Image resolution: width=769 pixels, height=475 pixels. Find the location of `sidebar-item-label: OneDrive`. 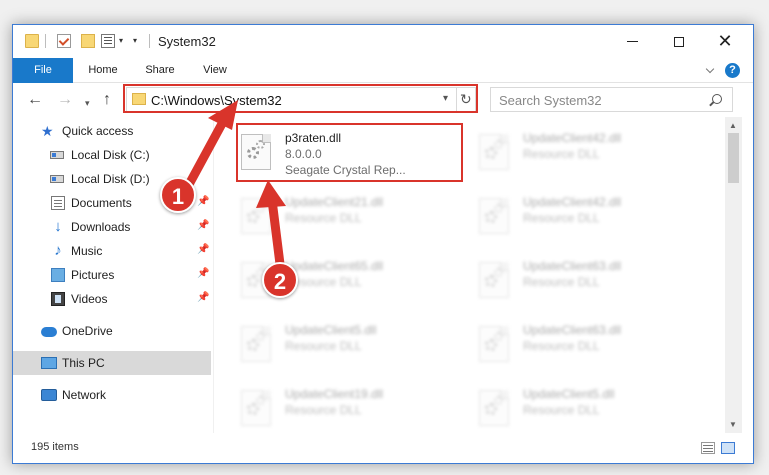

sidebar-item-label: OneDrive is located at coordinates (87, 331).